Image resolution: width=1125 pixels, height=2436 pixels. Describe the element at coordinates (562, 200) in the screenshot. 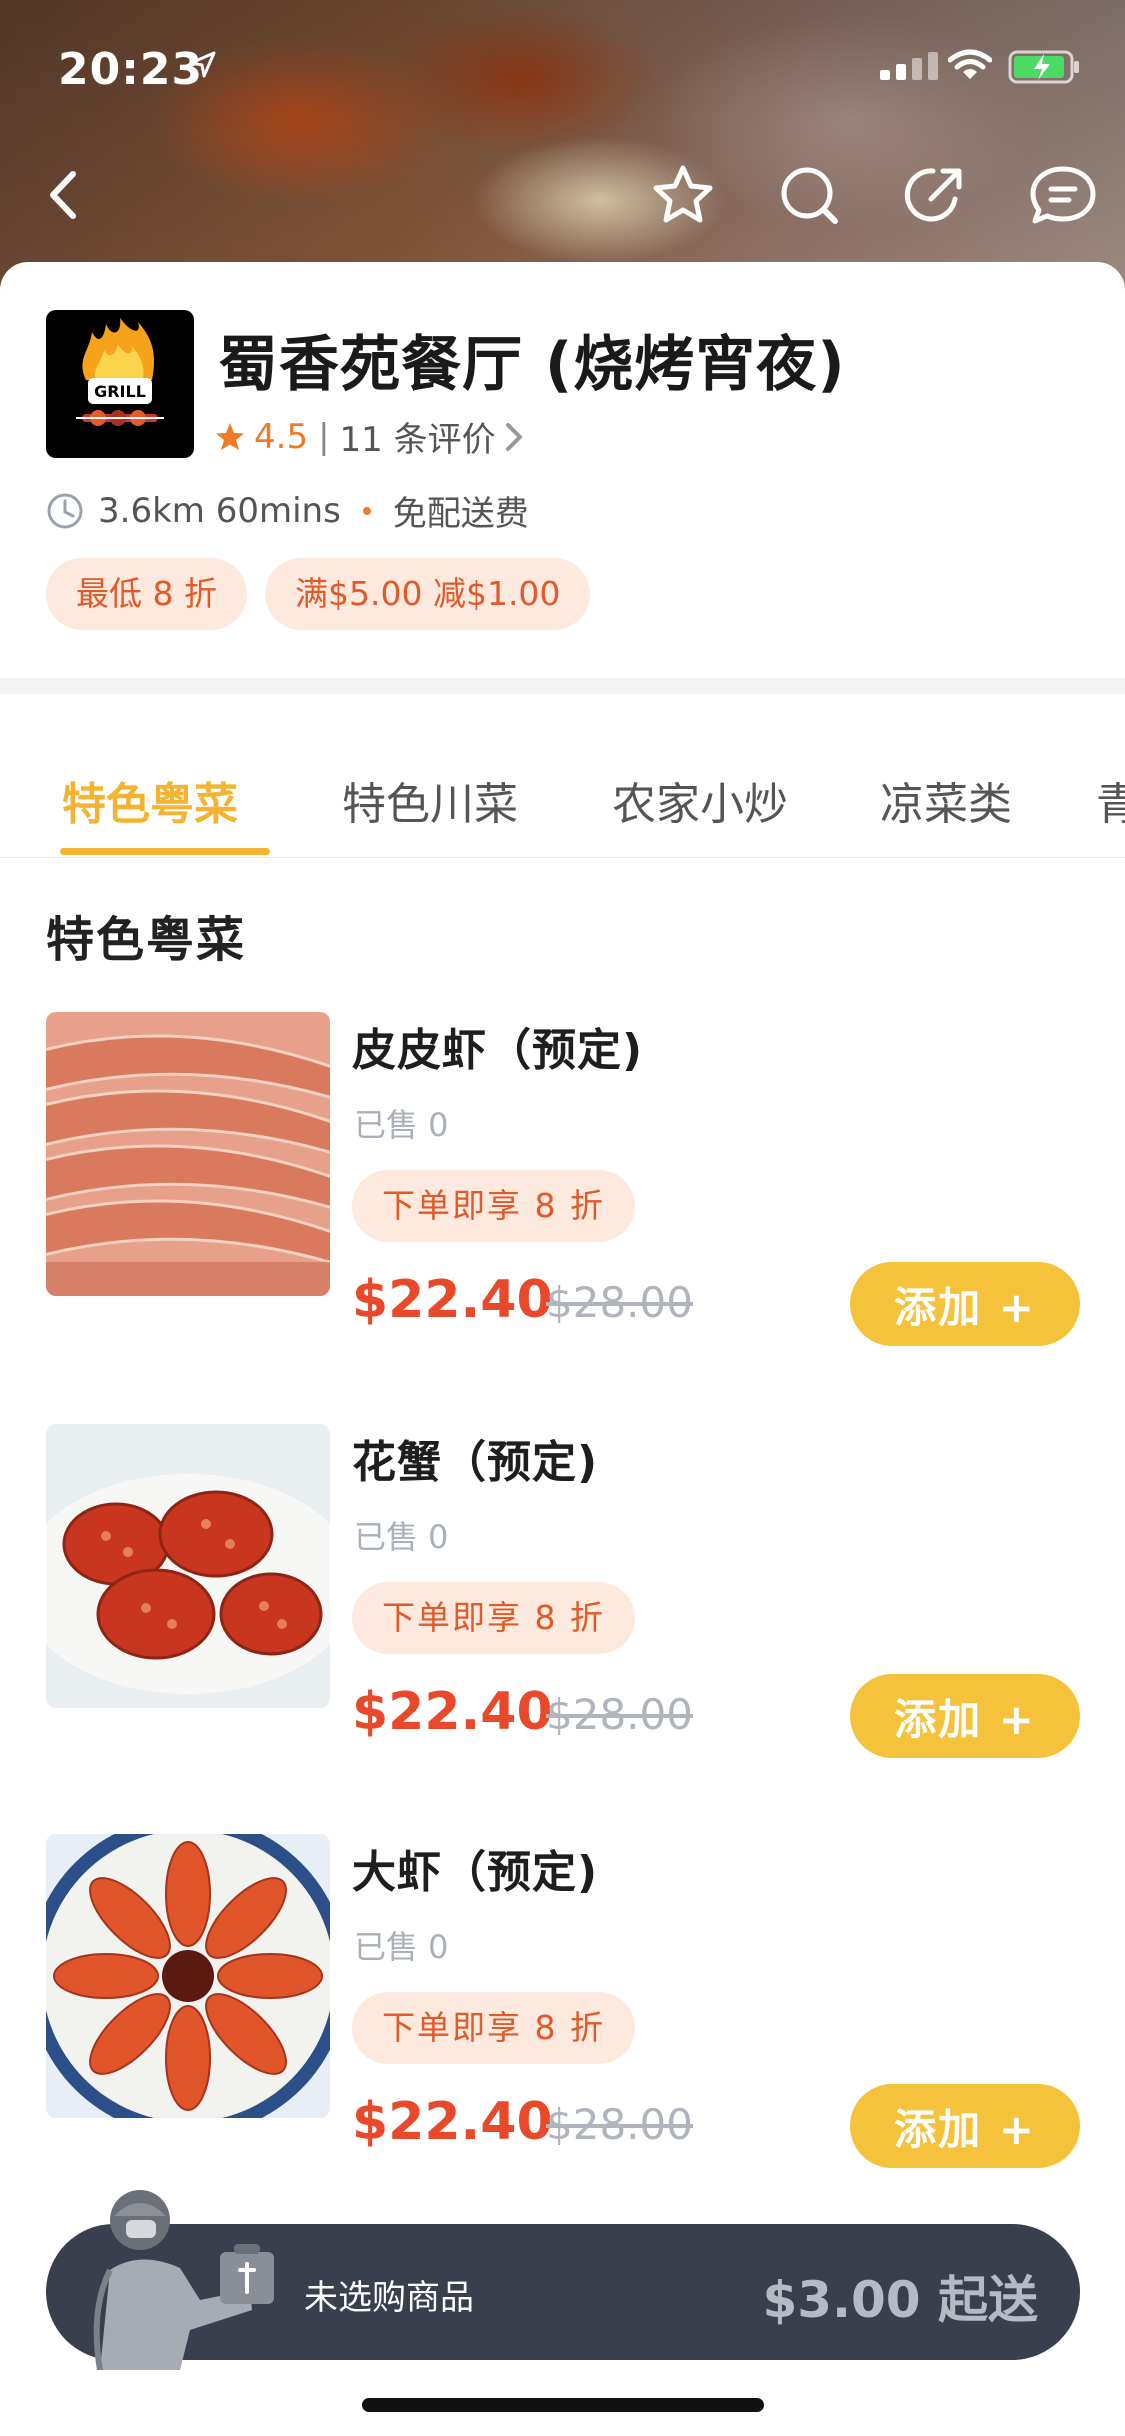

I see `header-toolbar` at that location.